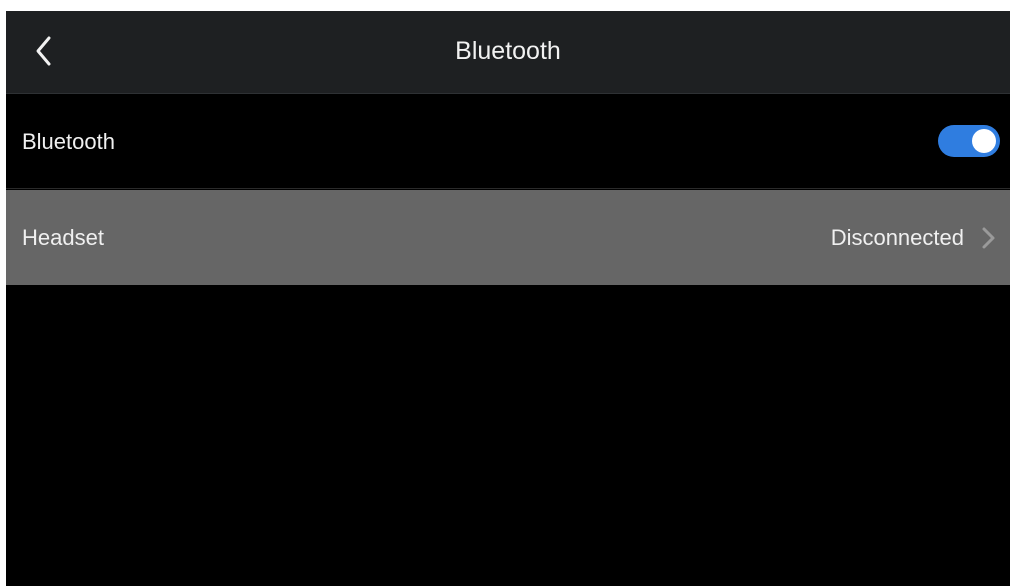 The width and height of the screenshot is (1015, 586). What do you see at coordinates (969, 141) in the screenshot?
I see `bluetooth-toggle-switch` at bounding box center [969, 141].